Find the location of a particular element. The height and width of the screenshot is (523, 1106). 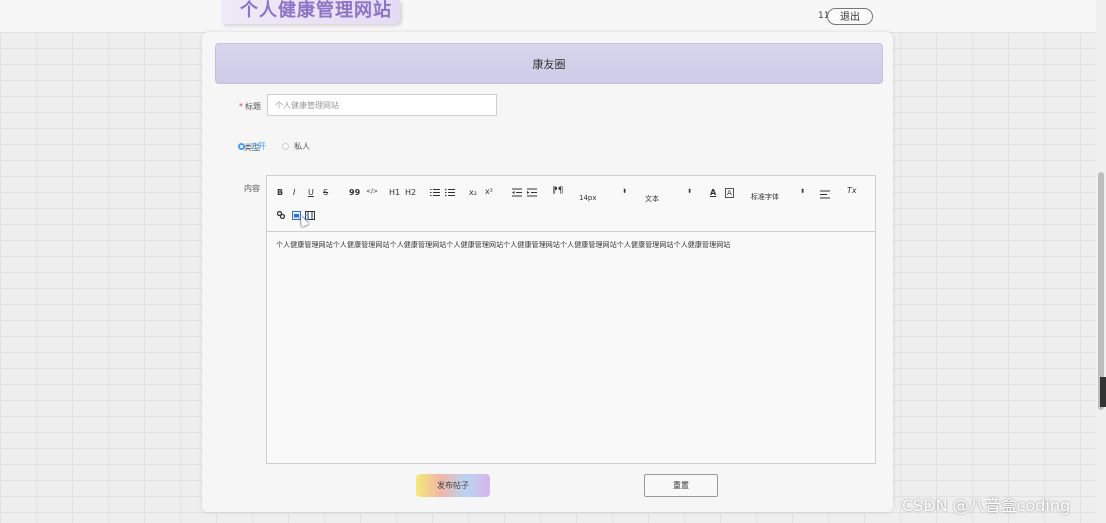

site-title: 个人健康管理网站 is located at coordinates (316, 10).